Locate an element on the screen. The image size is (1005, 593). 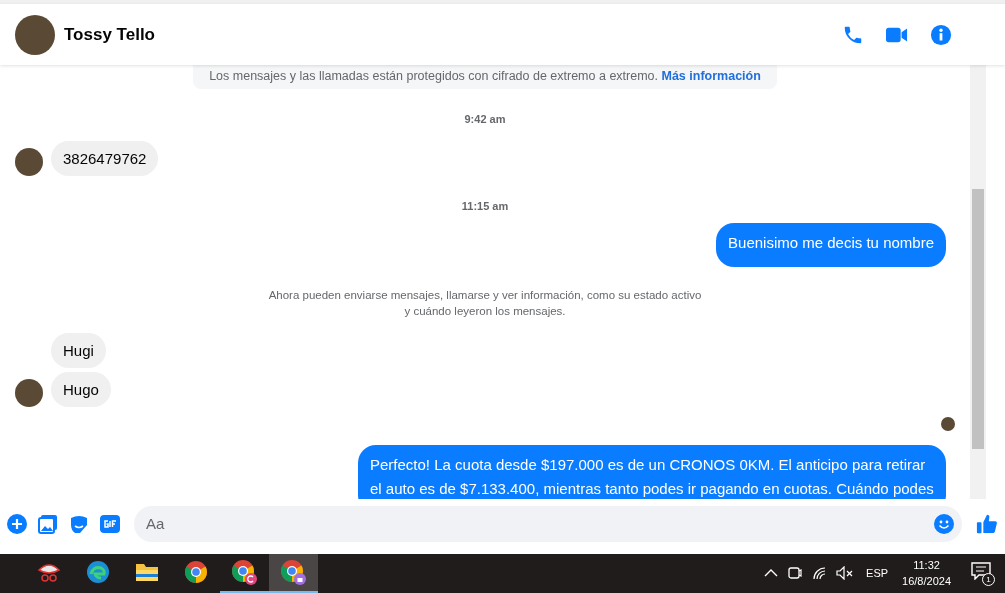
message-bubble: 3826479762 is located at coordinates (105, 159).